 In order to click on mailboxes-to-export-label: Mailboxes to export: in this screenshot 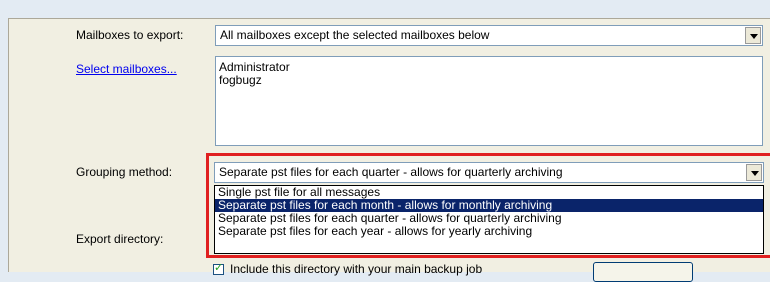, I will do `click(130, 35)`.